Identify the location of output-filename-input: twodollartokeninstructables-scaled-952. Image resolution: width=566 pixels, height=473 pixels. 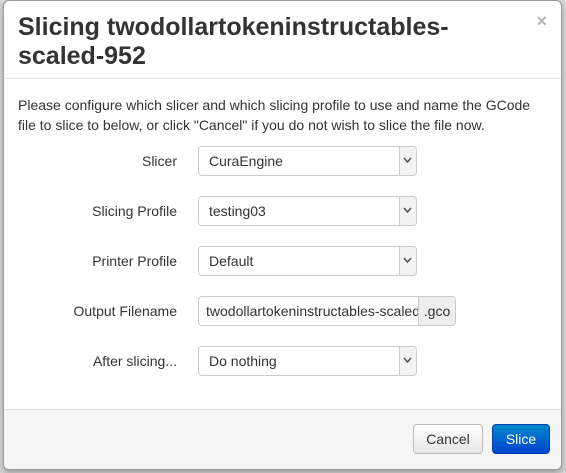
(308, 311).